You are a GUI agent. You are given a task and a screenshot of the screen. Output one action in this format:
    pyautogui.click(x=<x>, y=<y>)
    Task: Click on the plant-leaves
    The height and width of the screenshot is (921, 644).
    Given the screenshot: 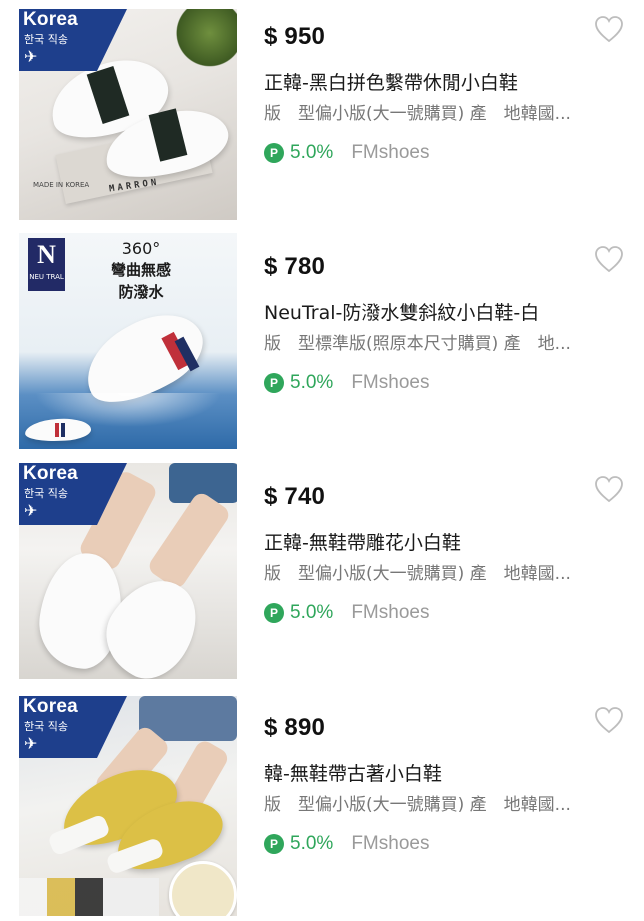 What is the action you would take?
    pyautogui.click(x=203, y=39)
    